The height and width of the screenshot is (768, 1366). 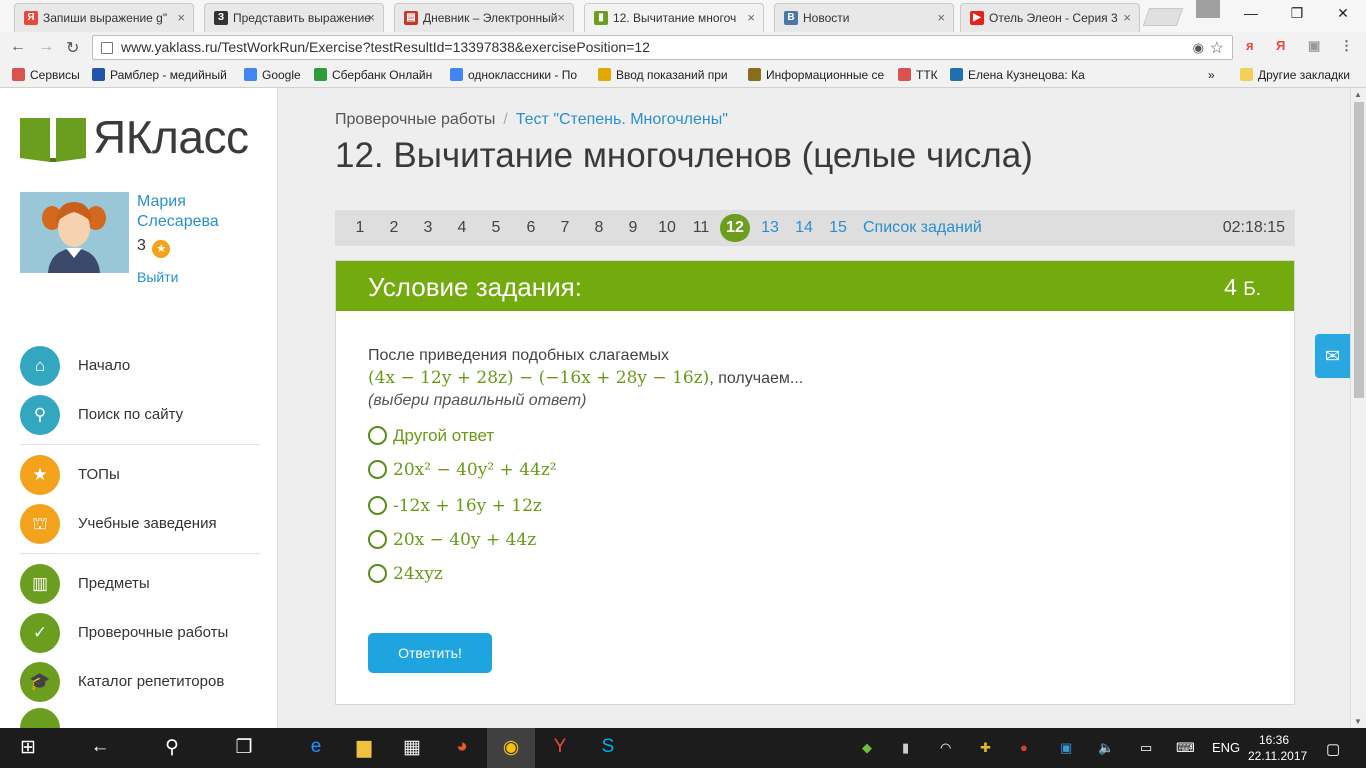 What do you see at coordinates (18, 47) in the screenshot?
I see `back-button: ←` at bounding box center [18, 47].